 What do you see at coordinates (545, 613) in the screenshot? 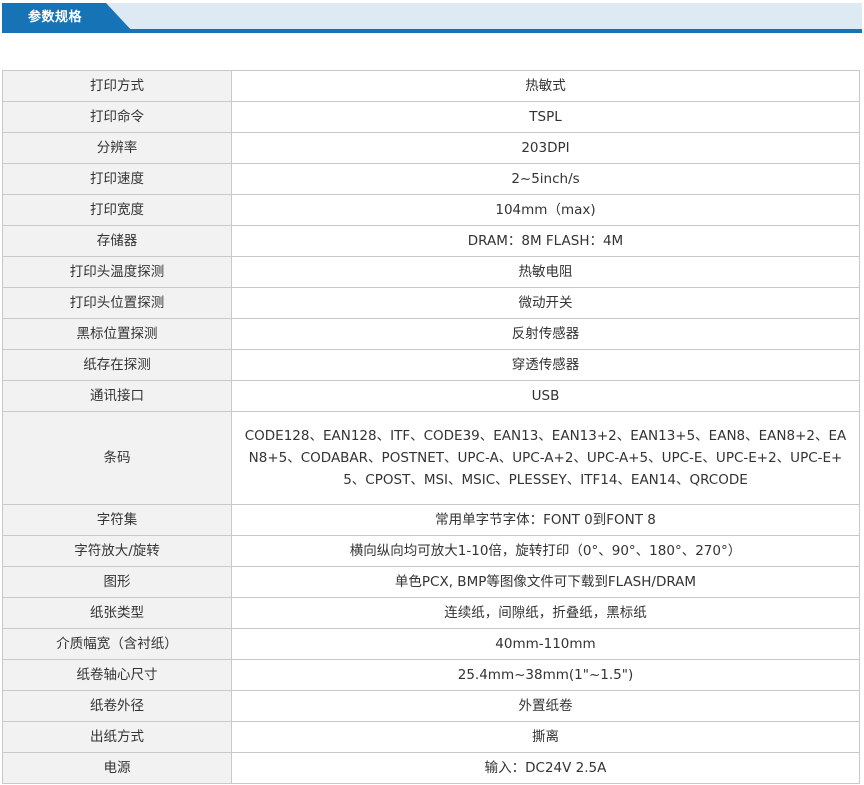
I see `spec-value: 连续纸，间隙纸，折叠纸，黑标纸` at bounding box center [545, 613].